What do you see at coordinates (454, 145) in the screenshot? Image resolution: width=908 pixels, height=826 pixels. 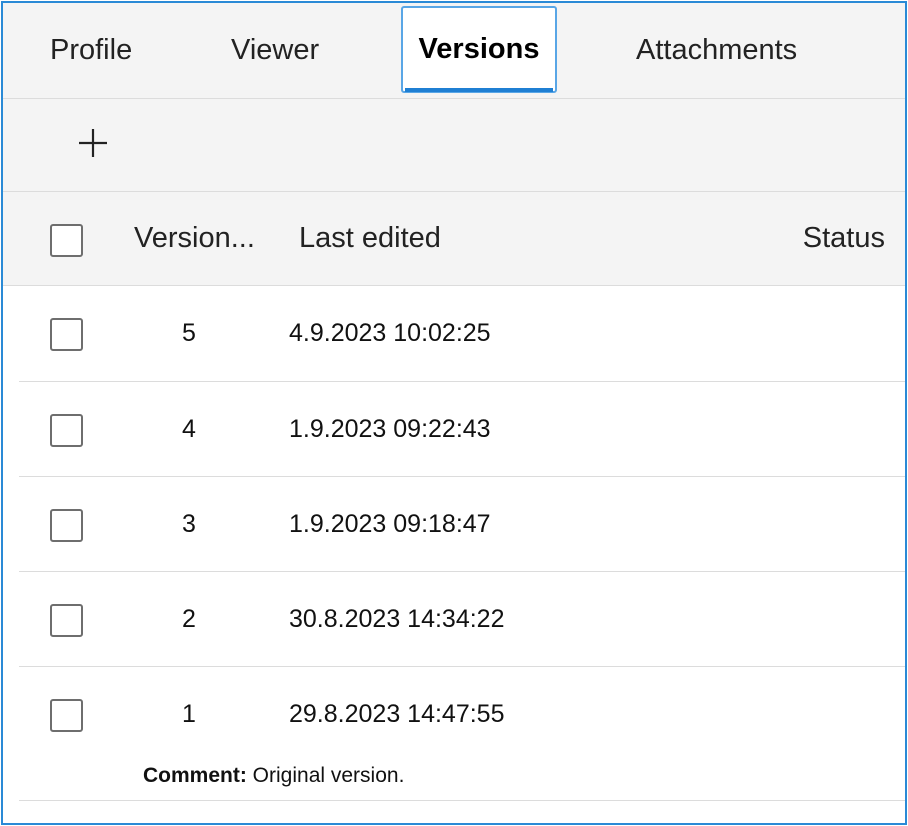 I see `toolbar` at bounding box center [454, 145].